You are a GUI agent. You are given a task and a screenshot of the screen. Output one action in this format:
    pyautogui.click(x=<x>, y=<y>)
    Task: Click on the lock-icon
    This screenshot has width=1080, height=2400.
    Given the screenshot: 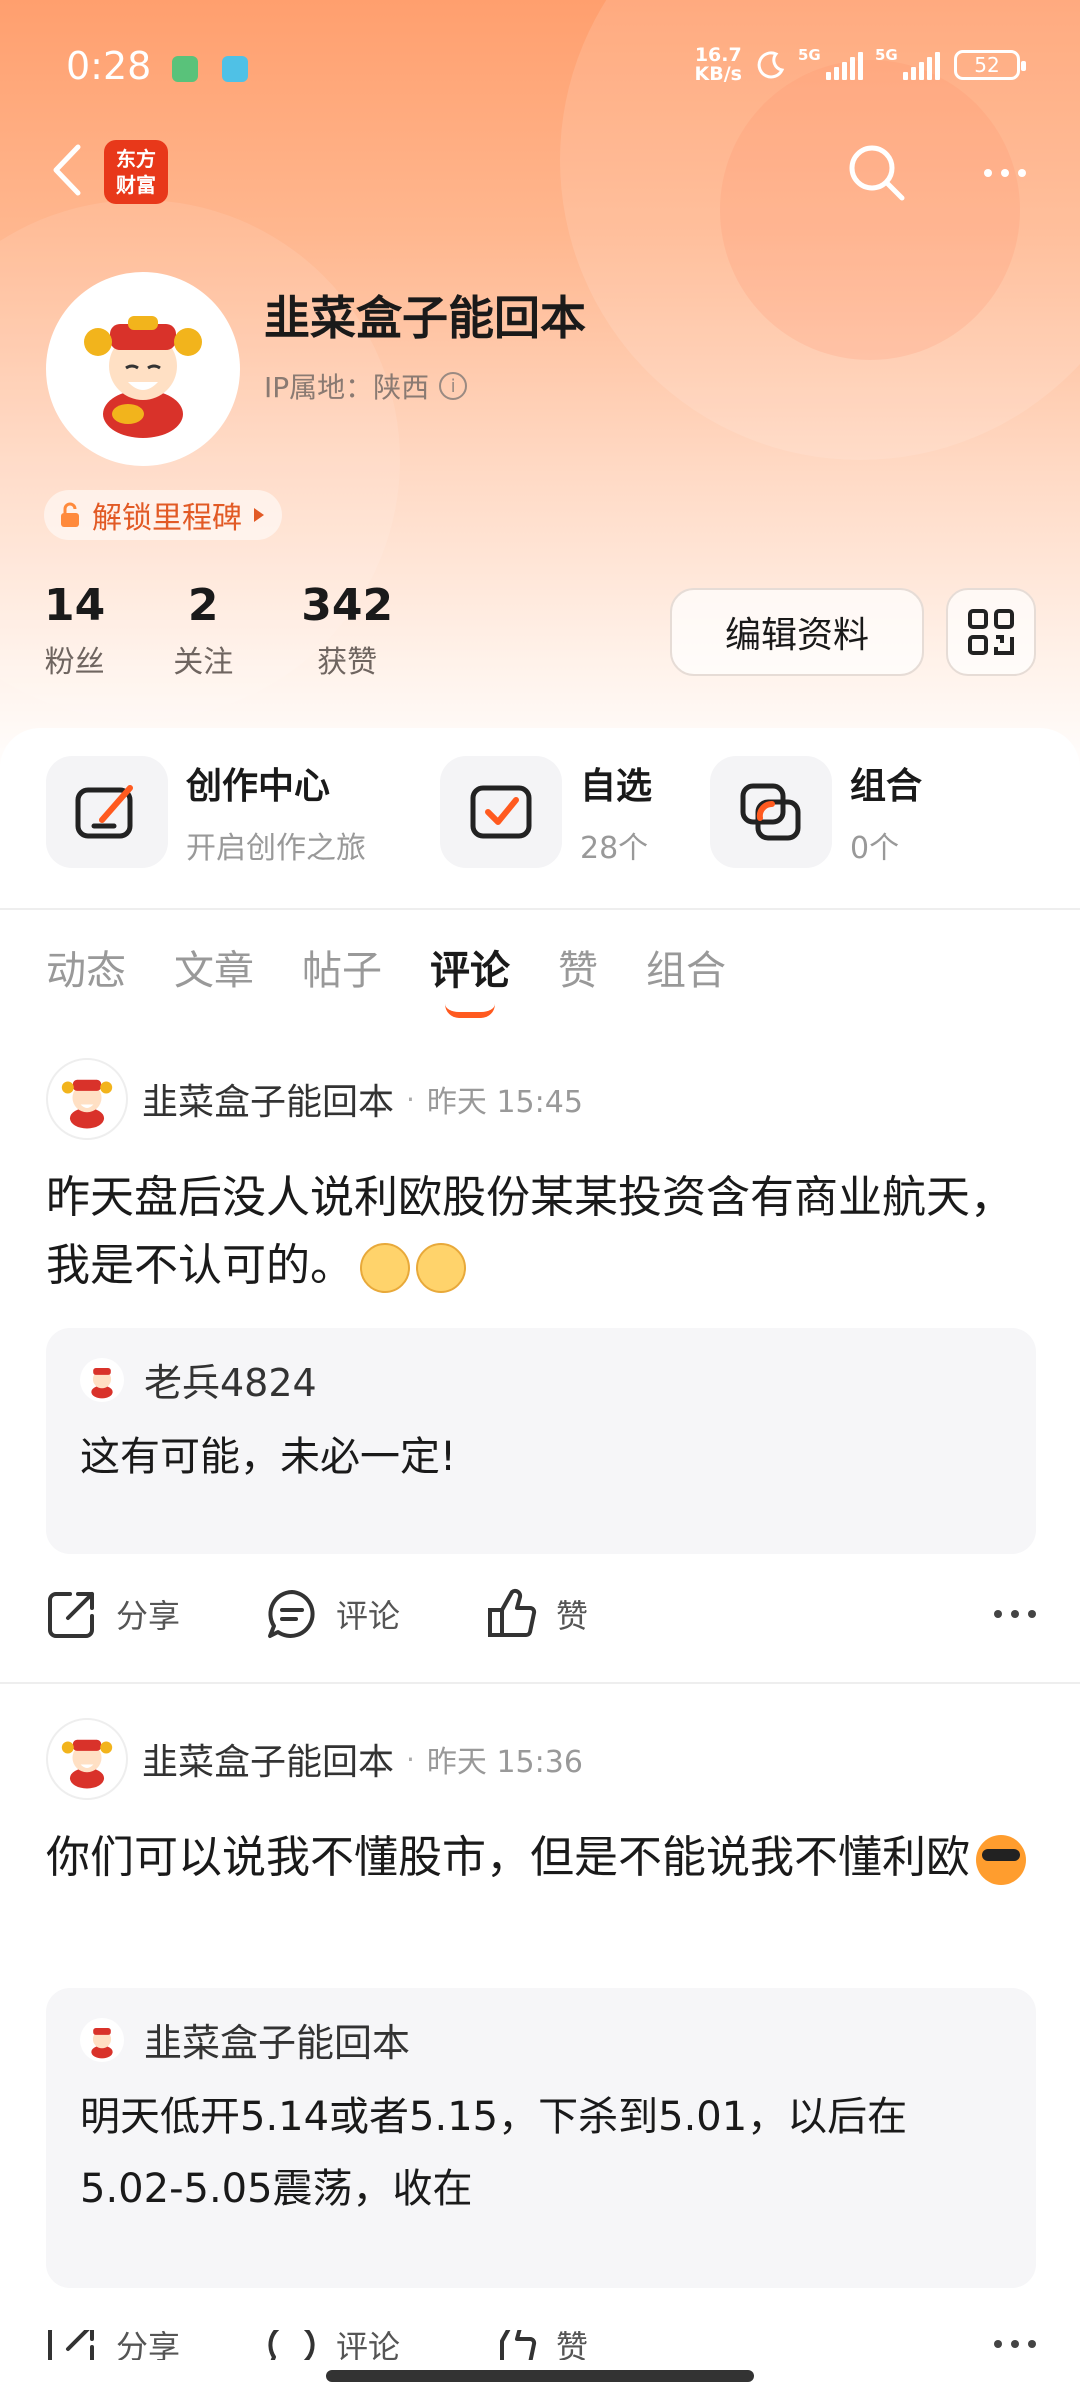 What is the action you would take?
    pyautogui.click(x=70, y=514)
    